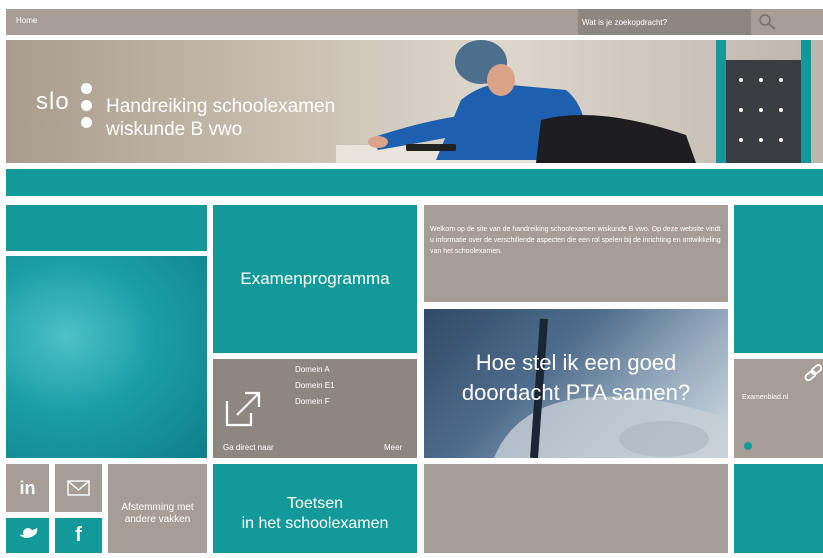 This screenshot has height=558, width=823. Describe the element at coordinates (27, 488) in the screenshot. I see `linkedin-icon: in` at that location.